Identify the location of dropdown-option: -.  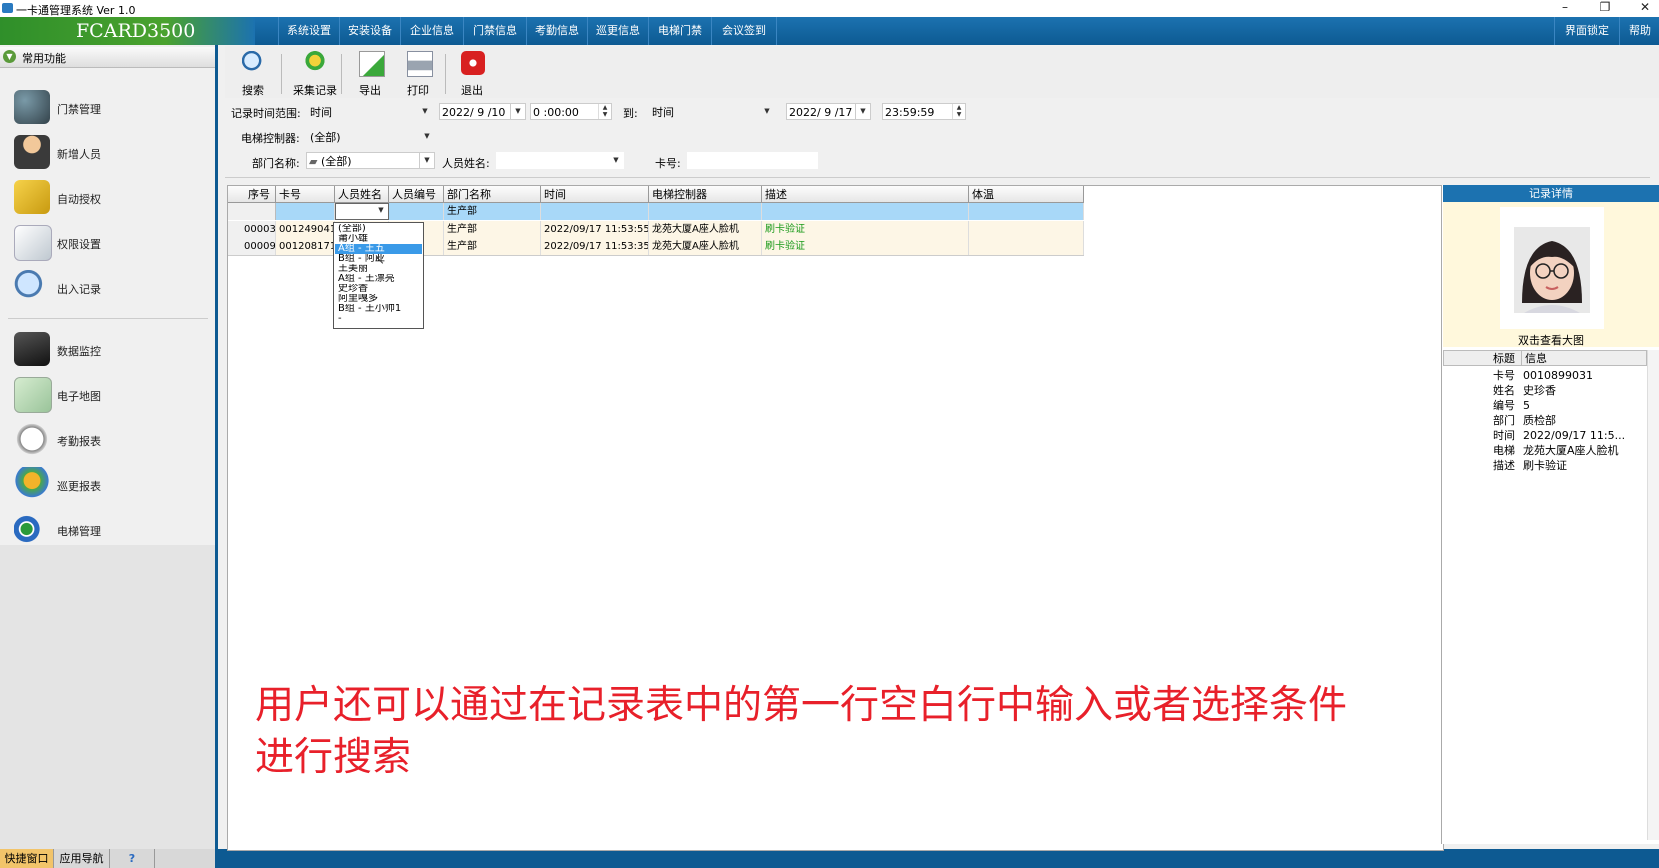
(378, 319).